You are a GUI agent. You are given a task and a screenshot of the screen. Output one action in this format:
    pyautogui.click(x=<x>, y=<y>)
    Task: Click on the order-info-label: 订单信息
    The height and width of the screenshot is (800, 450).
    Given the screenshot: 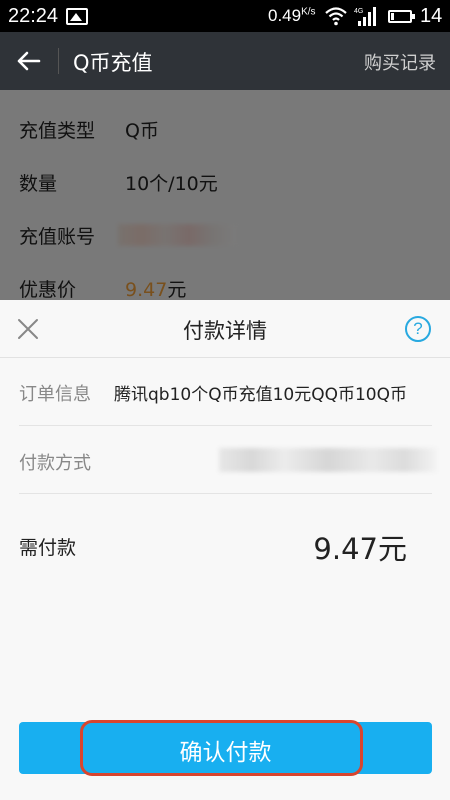 What is the action you would take?
    pyautogui.click(x=55, y=394)
    